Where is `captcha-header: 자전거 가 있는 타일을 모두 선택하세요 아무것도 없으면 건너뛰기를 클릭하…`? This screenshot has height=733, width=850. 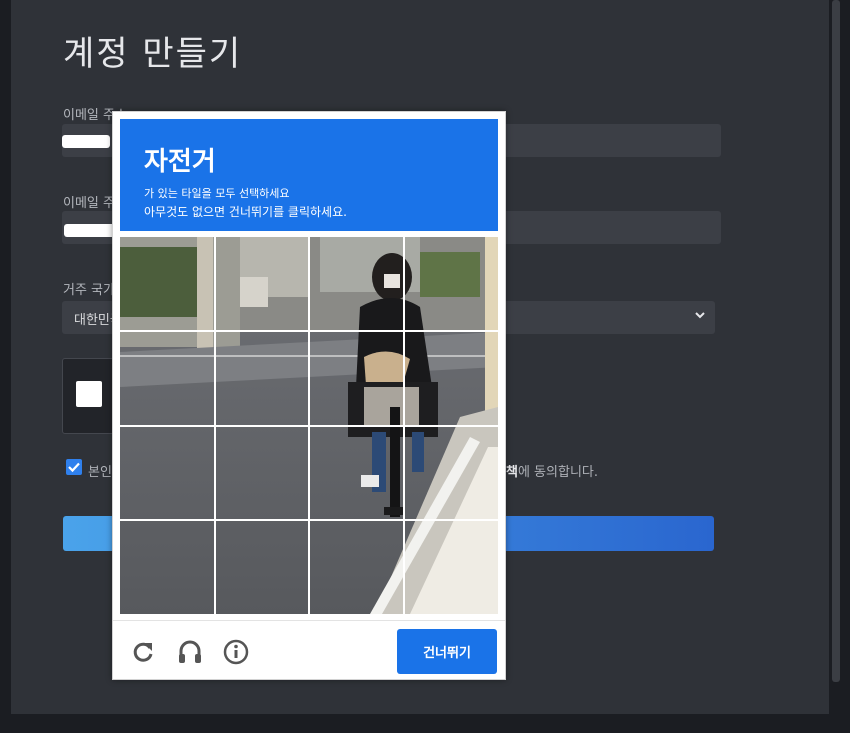
captcha-header: 자전거 가 있는 타일을 모두 선택하세요 아무것도 없으면 건너뛰기를 클릭하… is located at coordinates (309, 175).